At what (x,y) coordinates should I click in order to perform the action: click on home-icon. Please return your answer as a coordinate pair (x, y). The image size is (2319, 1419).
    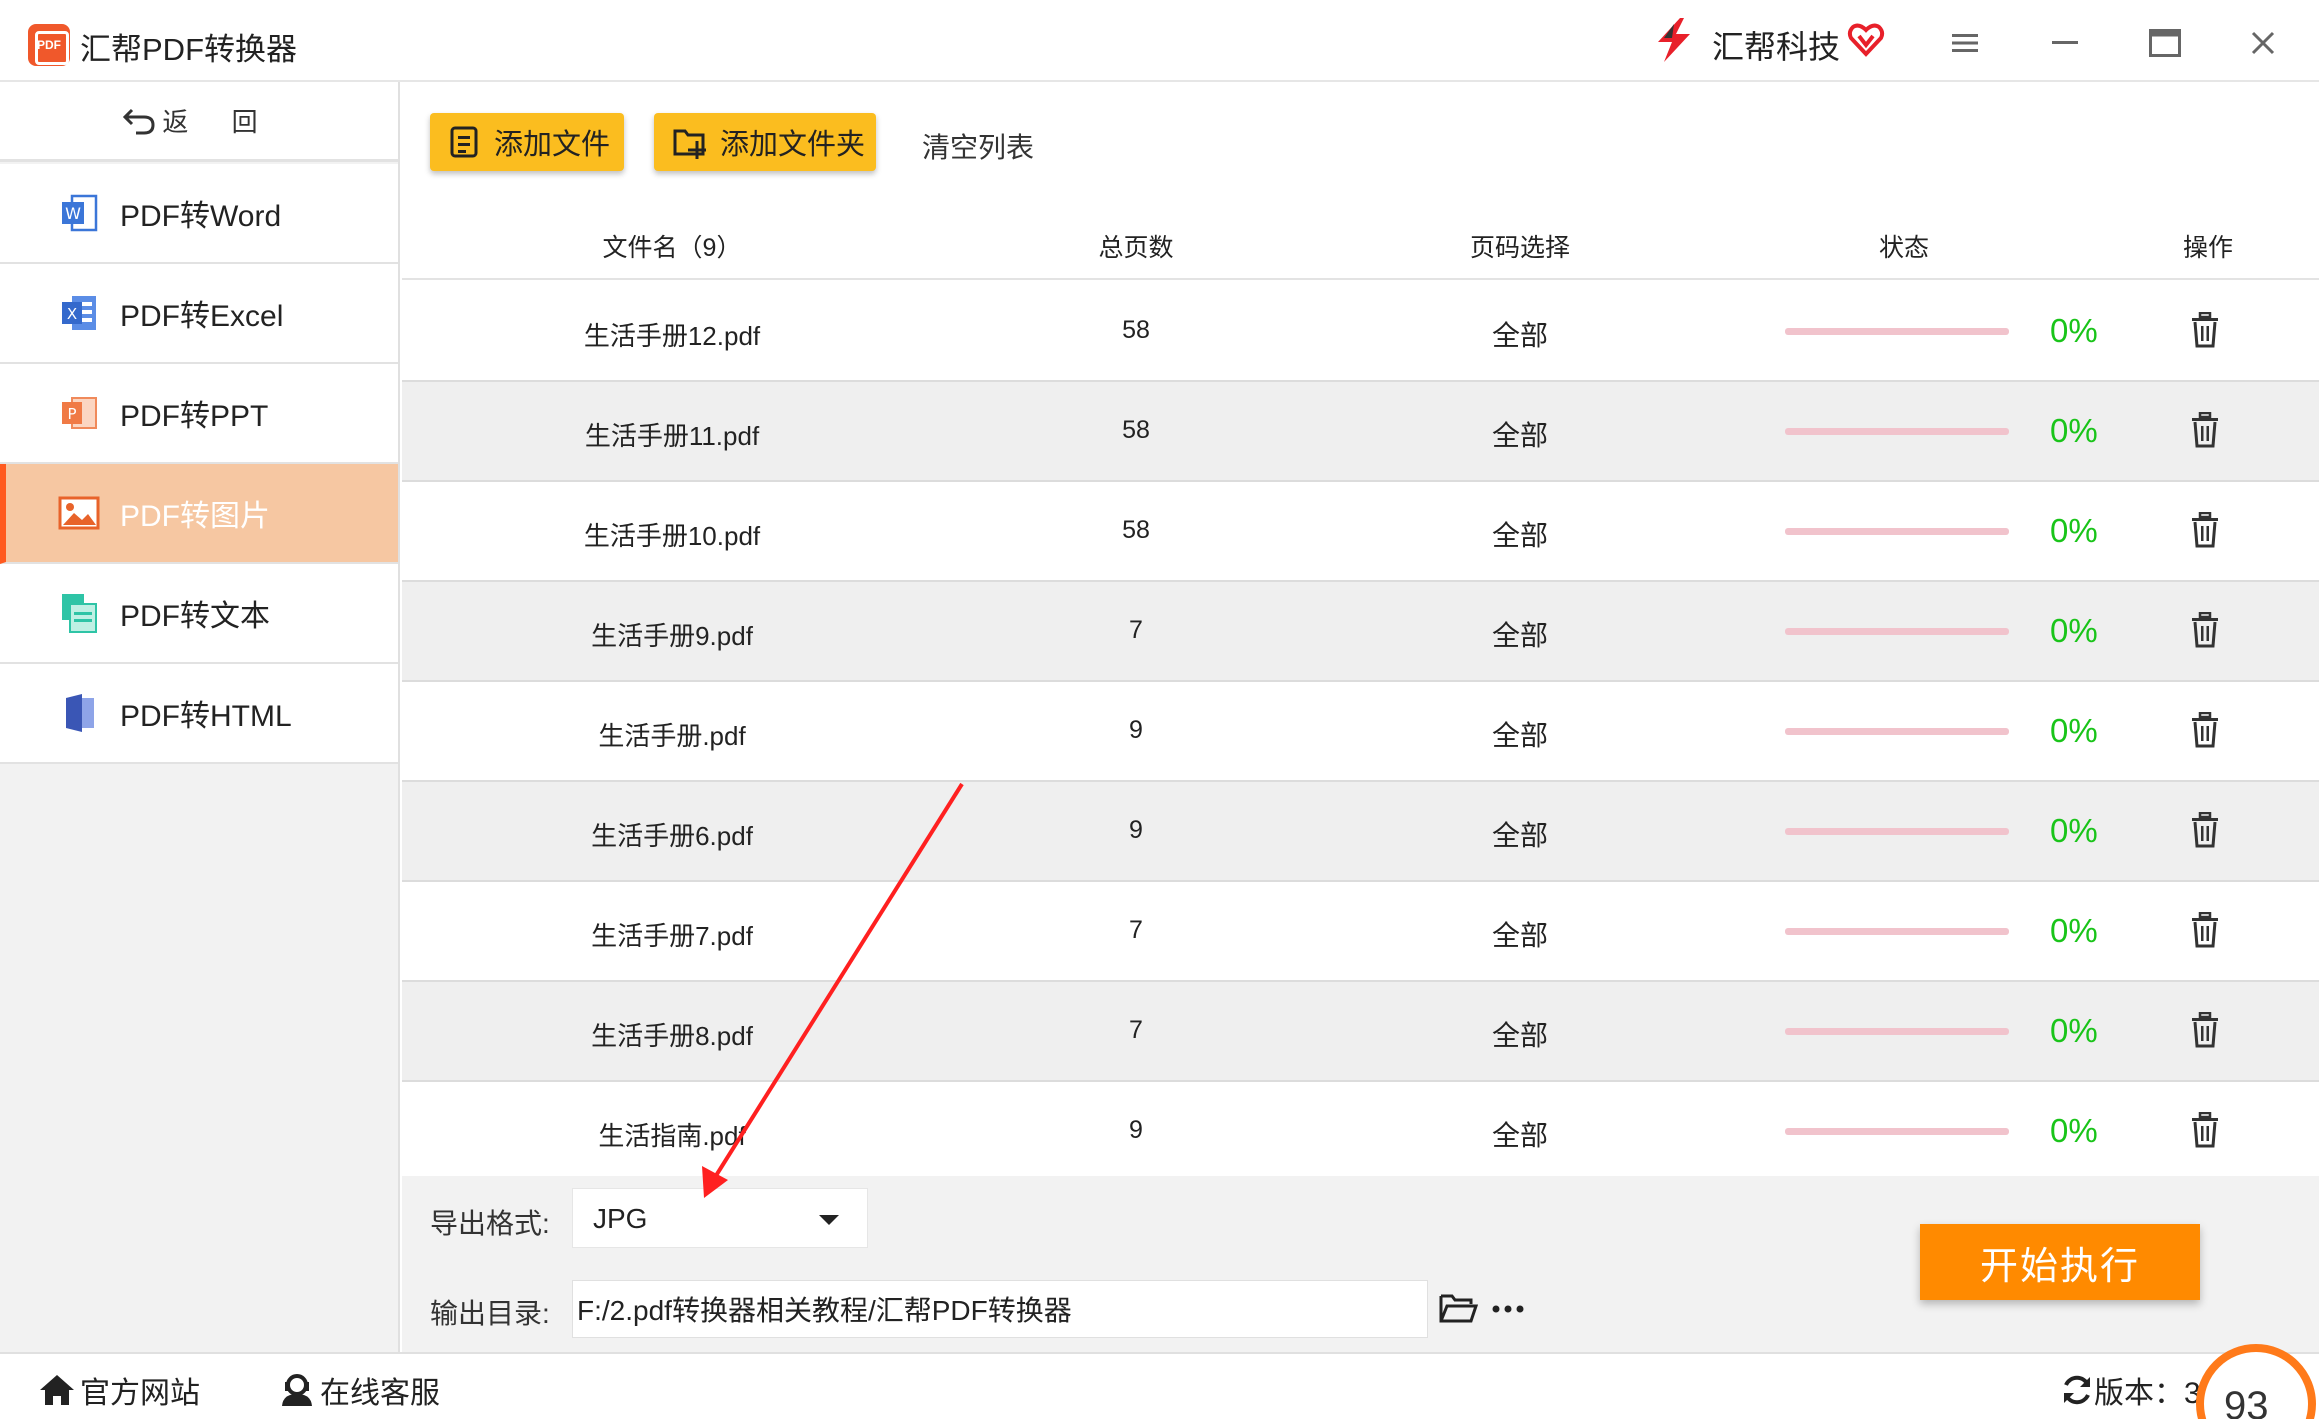
    Looking at the image, I should click on (57, 1390).